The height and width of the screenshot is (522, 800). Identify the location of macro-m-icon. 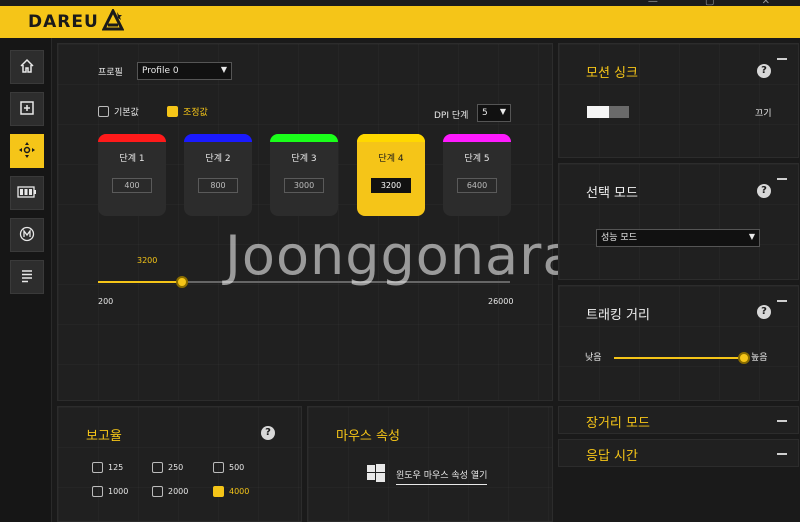
(27, 235).